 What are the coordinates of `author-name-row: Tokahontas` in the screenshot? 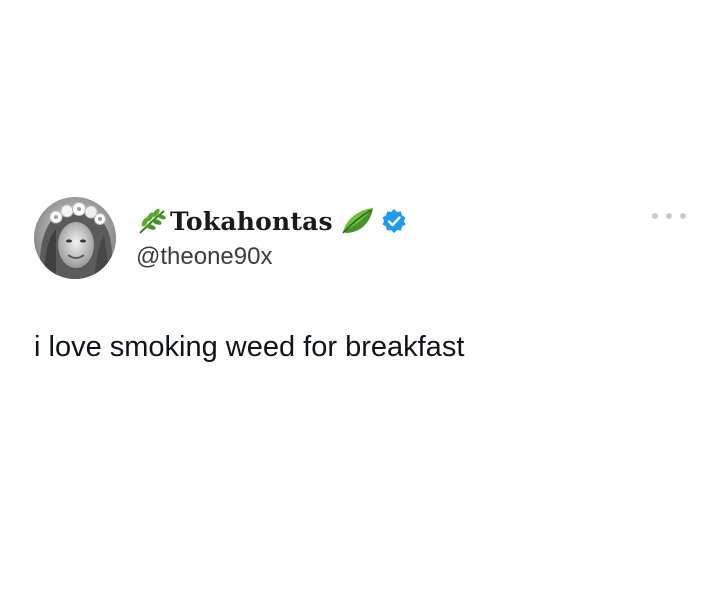 It's located at (271, 221).